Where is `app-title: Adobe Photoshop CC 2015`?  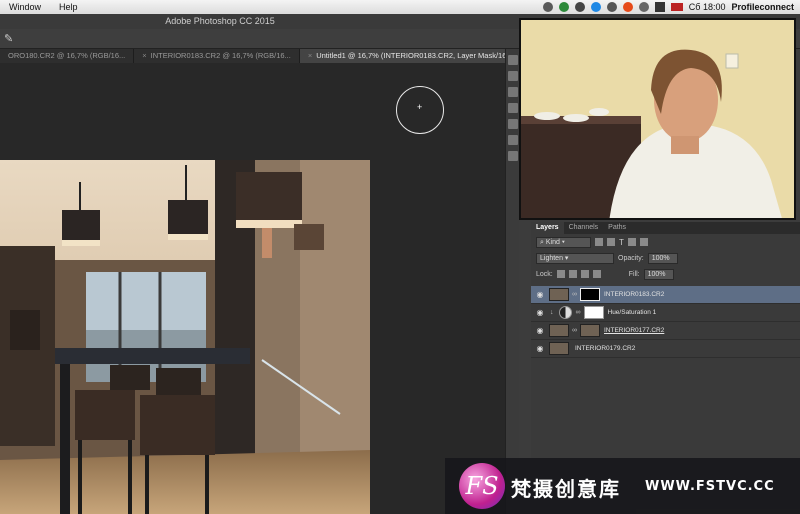 app-title: Adobe Photoshop CC 2015 is located at coordinates (220, 21).